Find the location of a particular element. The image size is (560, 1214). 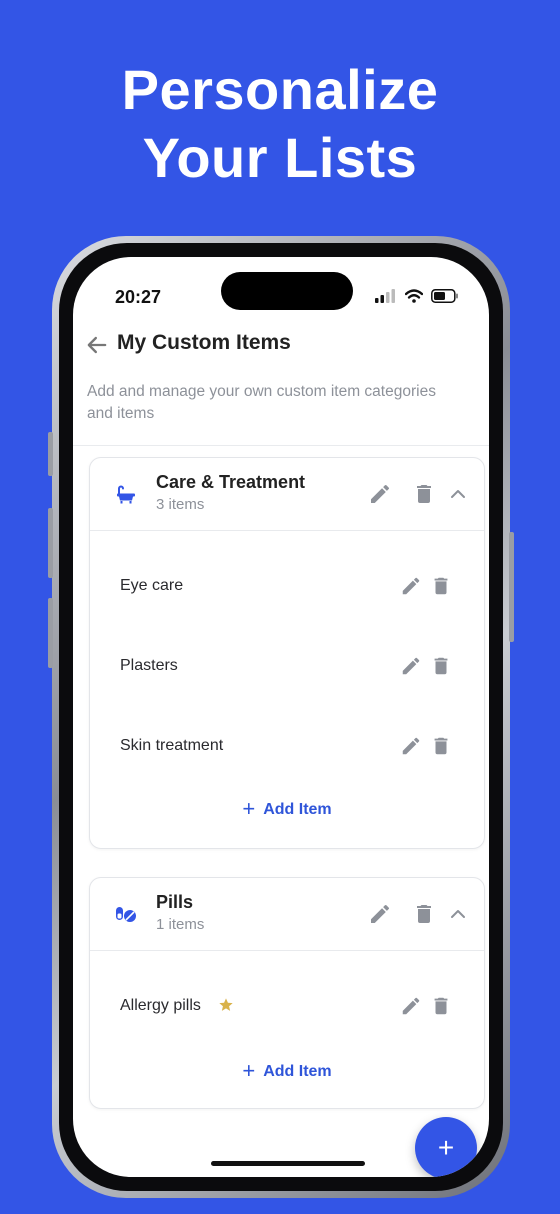

wifi-icon is located at coordinates (414, 296).